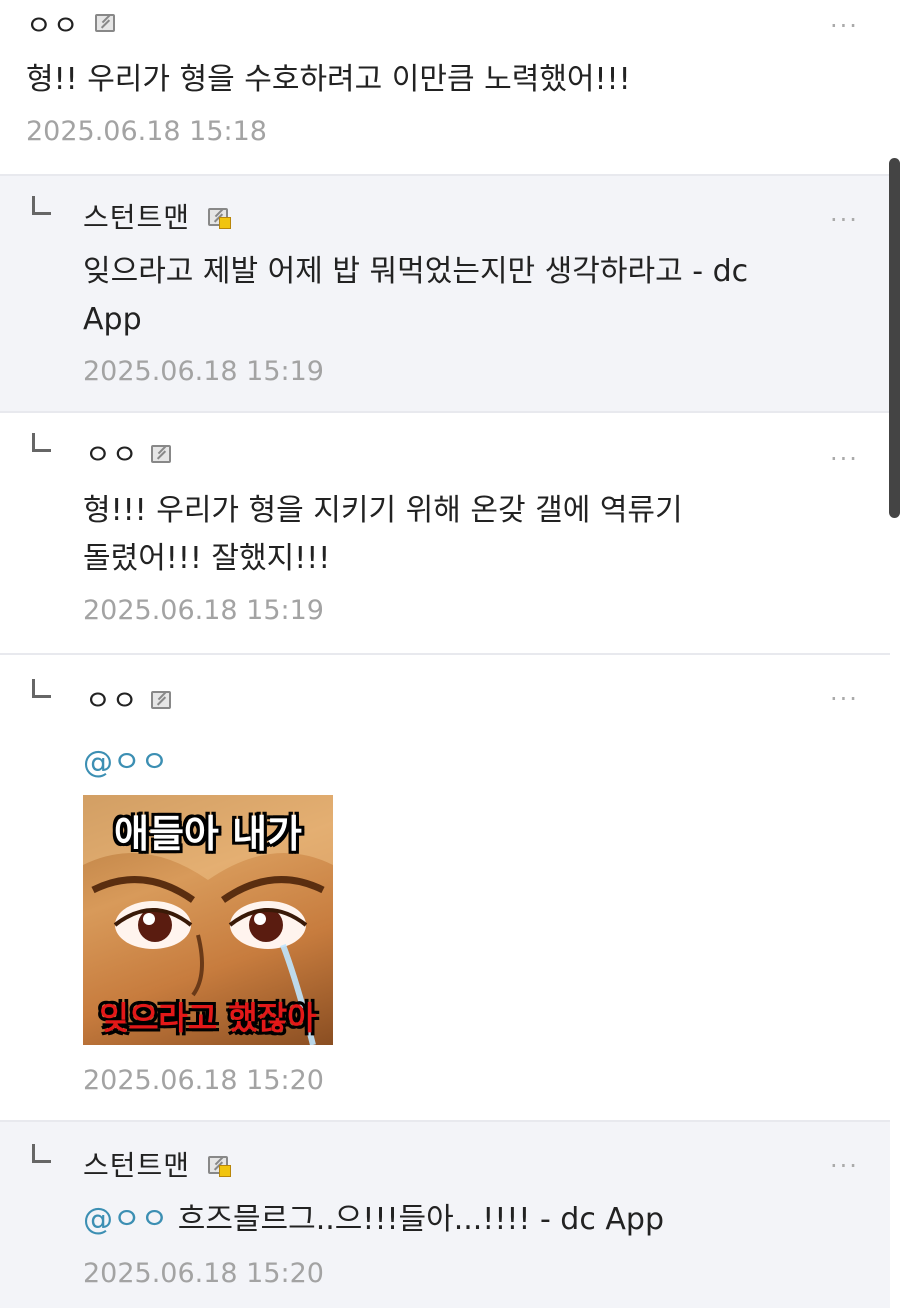 The height and width of the screenshot is (1308, 900). Describe the element at coordinates (208, 920) in the screenshot. I see `meme-image: 애들아 내가 잊으라고 했잖아` at that location.